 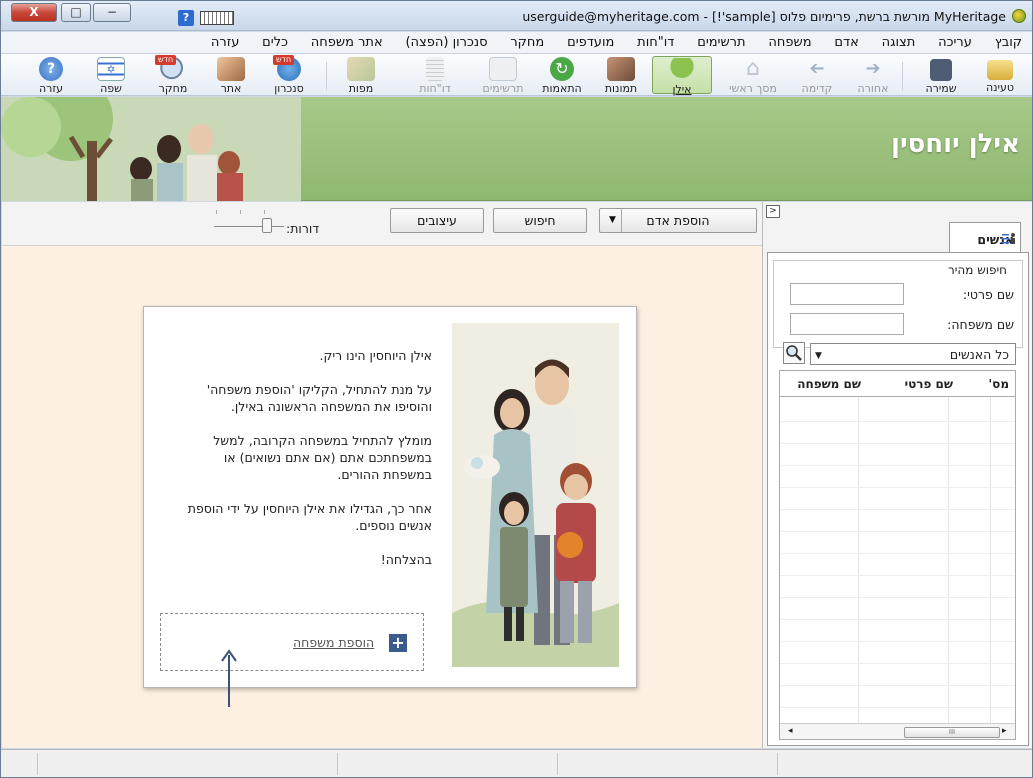 What do you see at coordinates (303, 228) in the screenshot?
I see `generations-label: דורות:` at bounding box center [303, 228].